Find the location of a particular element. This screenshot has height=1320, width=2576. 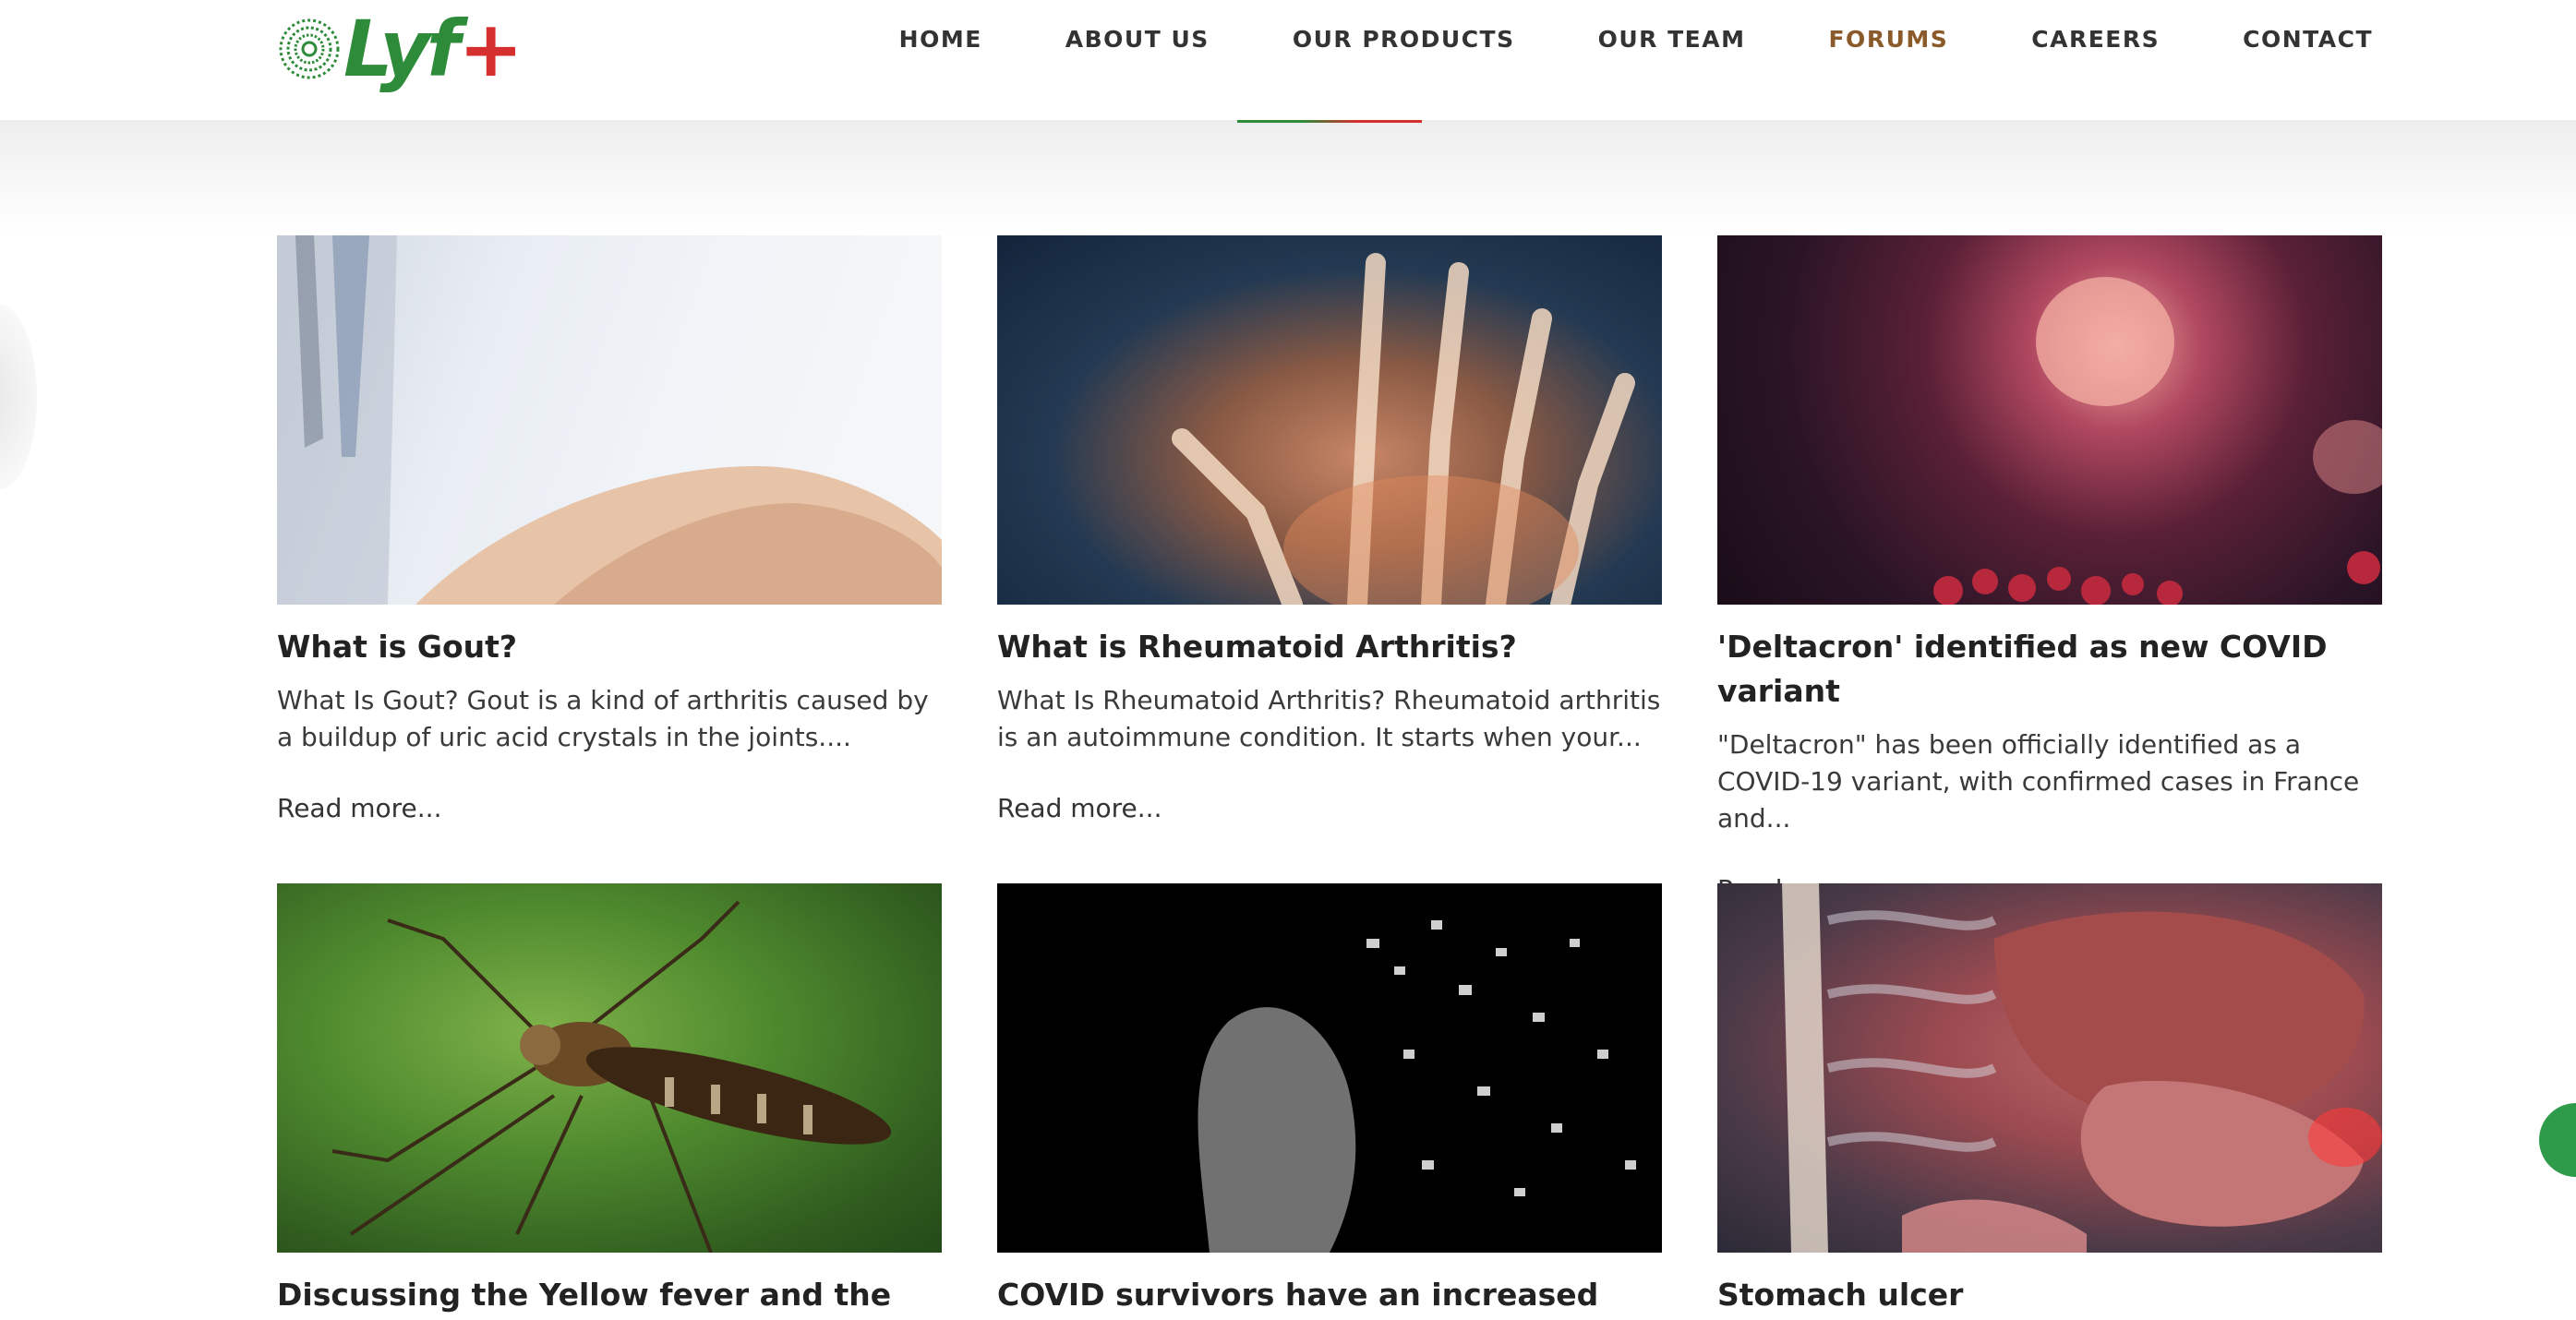

post-image-yellow-fever is located at coordinates (609, 1068).